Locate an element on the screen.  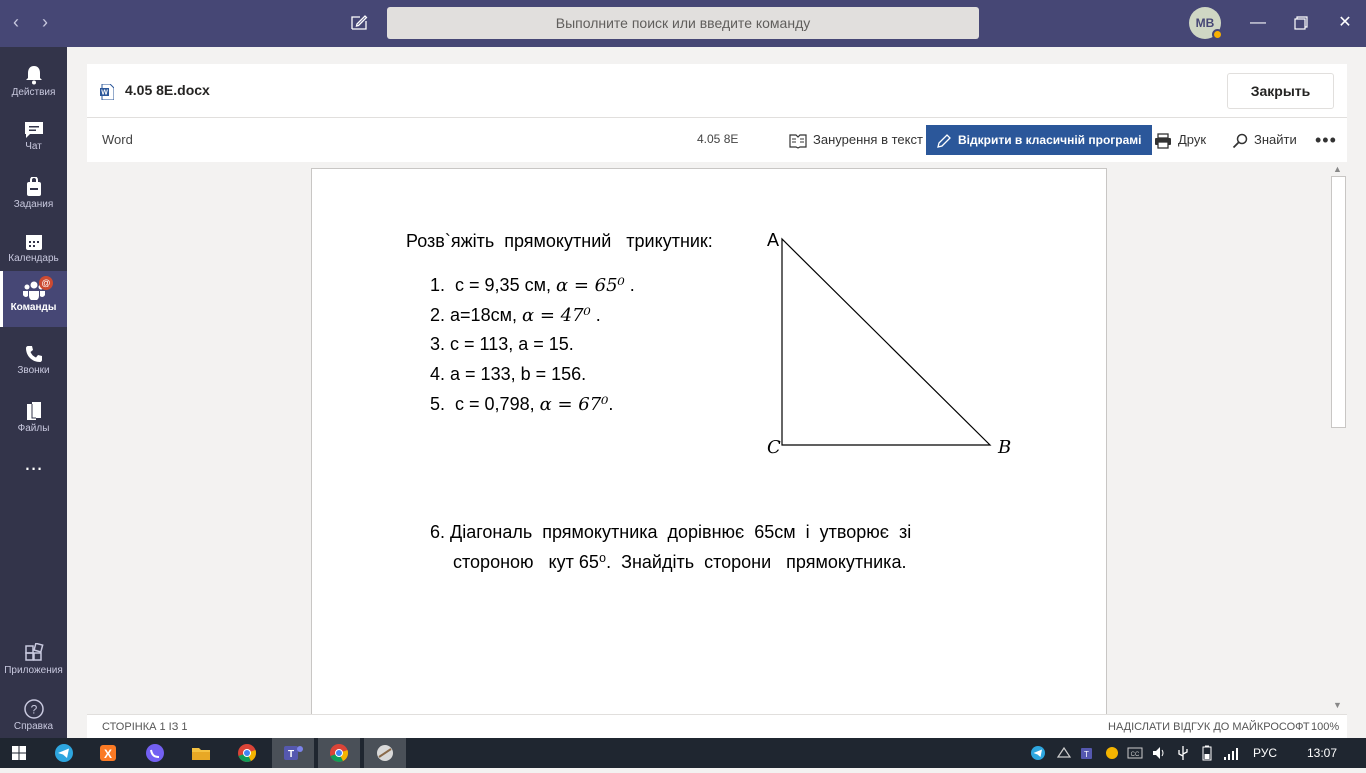
avatar: МВ is located at coordinates (1206, 23).